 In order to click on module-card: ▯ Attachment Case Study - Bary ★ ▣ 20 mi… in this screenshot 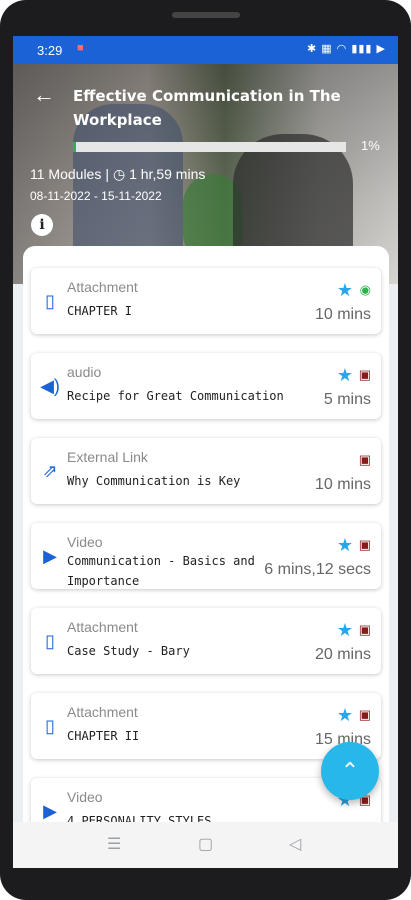, I will do `click(206, 641)`.